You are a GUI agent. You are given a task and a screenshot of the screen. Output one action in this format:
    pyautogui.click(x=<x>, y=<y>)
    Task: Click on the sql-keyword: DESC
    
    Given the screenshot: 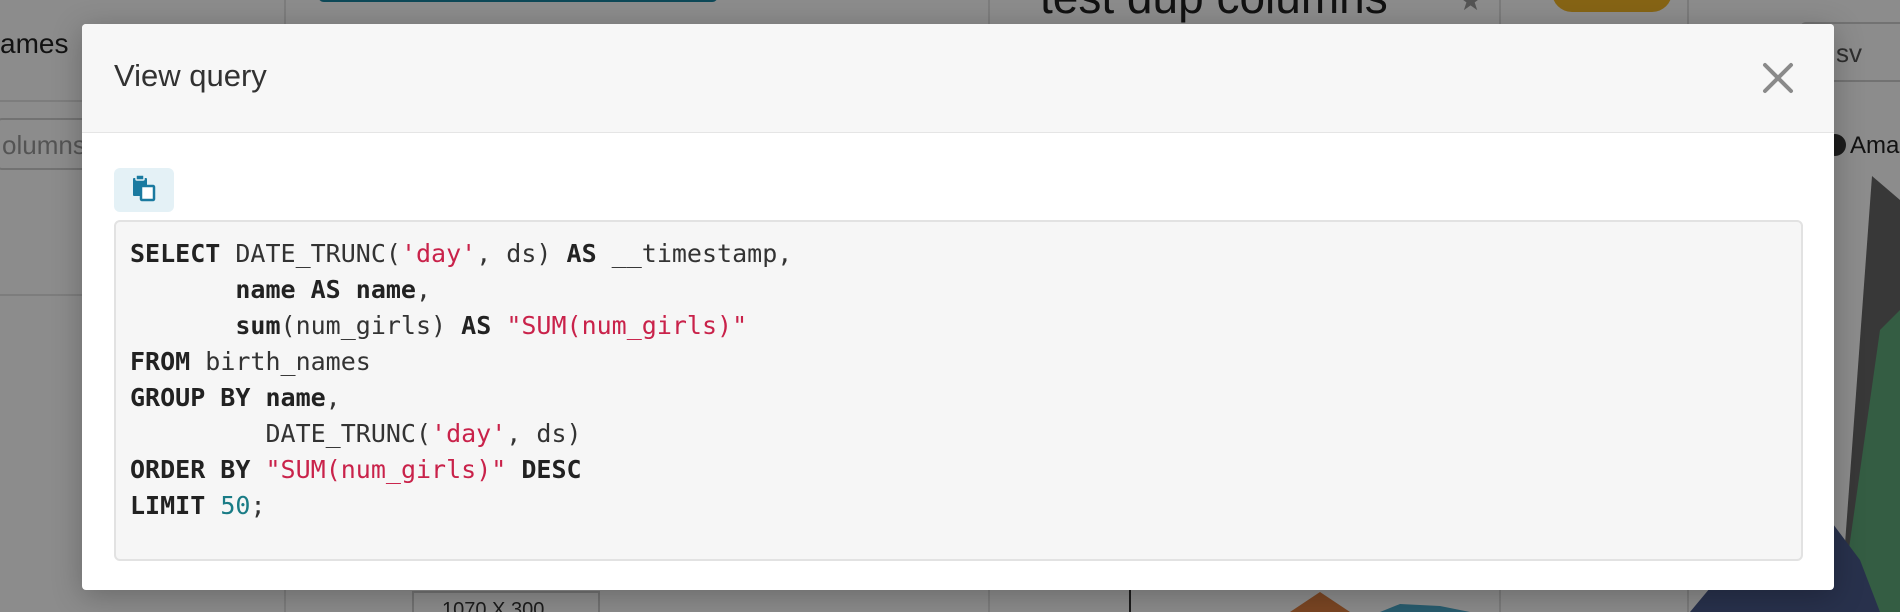 What is the action you would take?
    pyautogui.click(x=551, y=469)
    